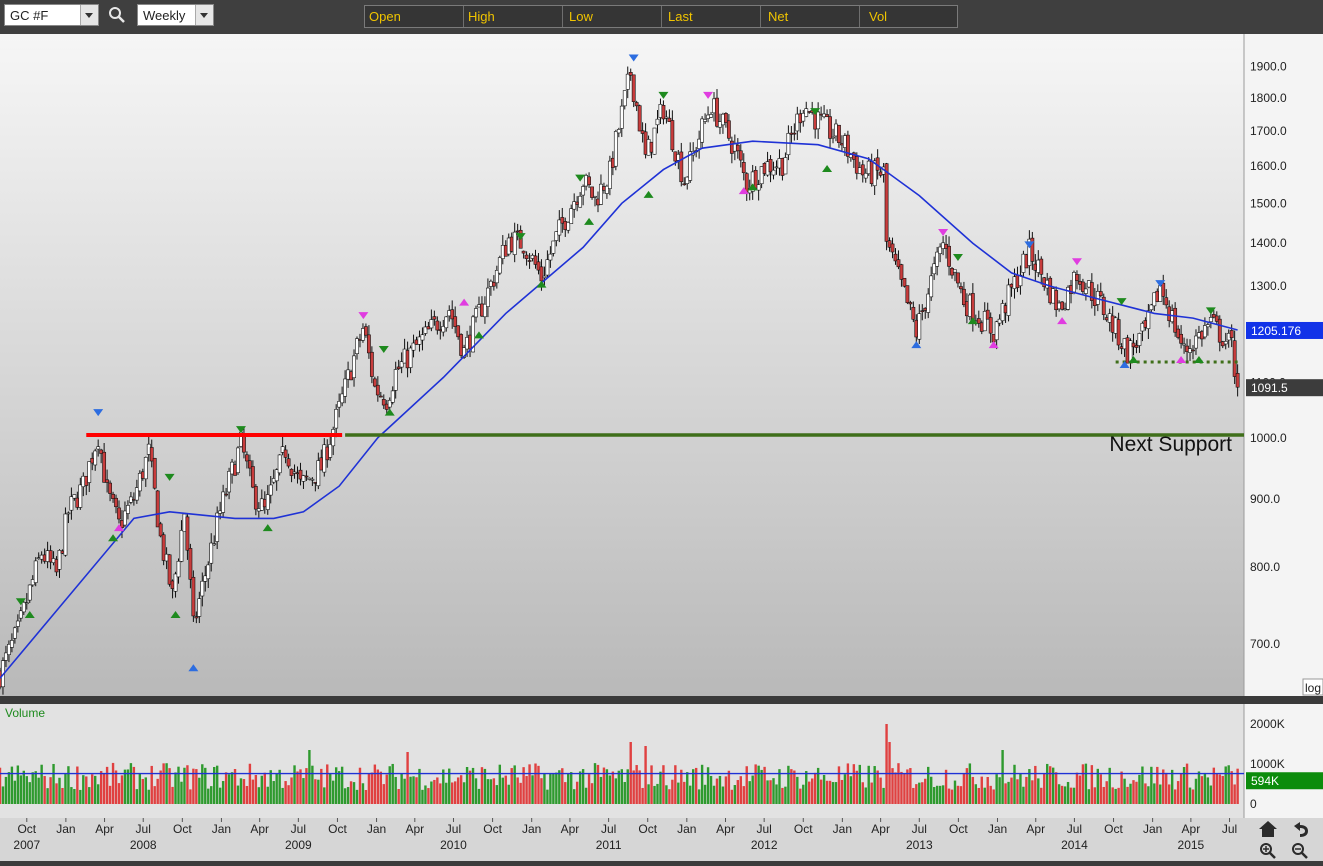 The height and width of the screenshot is (866, 1323). Describe the element at coordinates (661, 700) in the screenshot. I see `panel-divider` at that location.